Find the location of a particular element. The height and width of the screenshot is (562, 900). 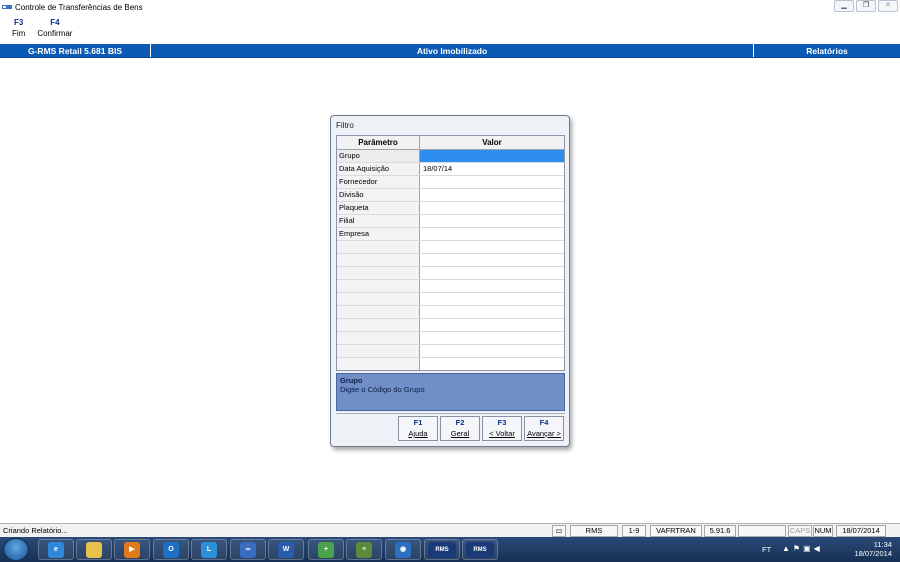

table-row: Filial is located at coordinates (450, 221).